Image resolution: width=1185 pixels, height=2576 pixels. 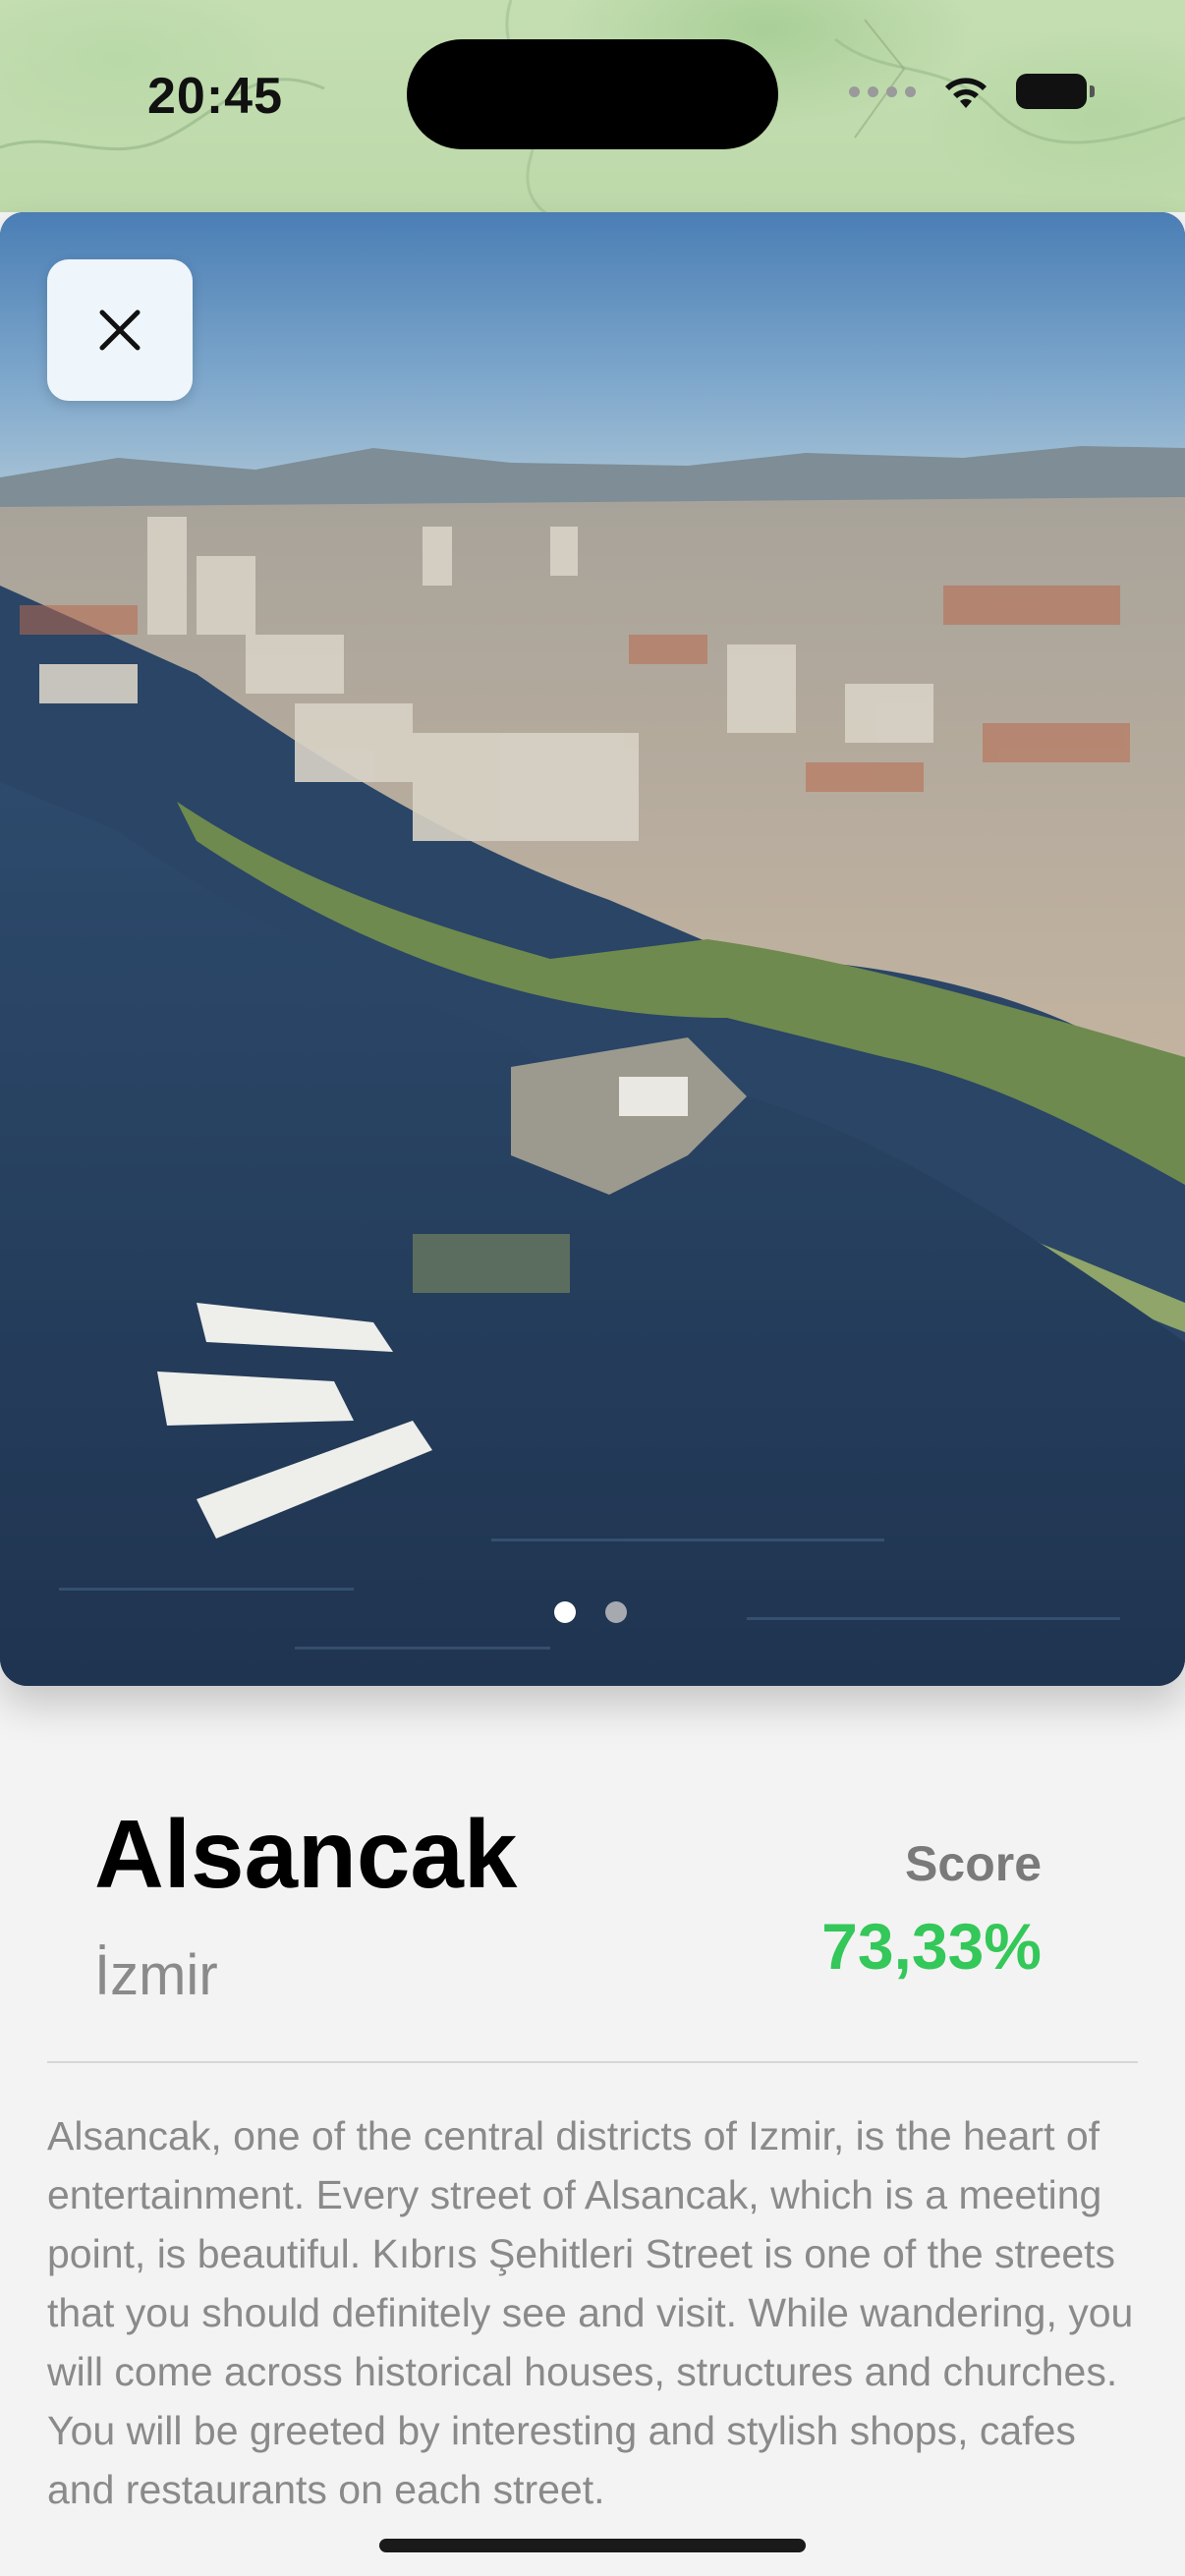 I want to click on status-icons, so click(x=972, y=91).